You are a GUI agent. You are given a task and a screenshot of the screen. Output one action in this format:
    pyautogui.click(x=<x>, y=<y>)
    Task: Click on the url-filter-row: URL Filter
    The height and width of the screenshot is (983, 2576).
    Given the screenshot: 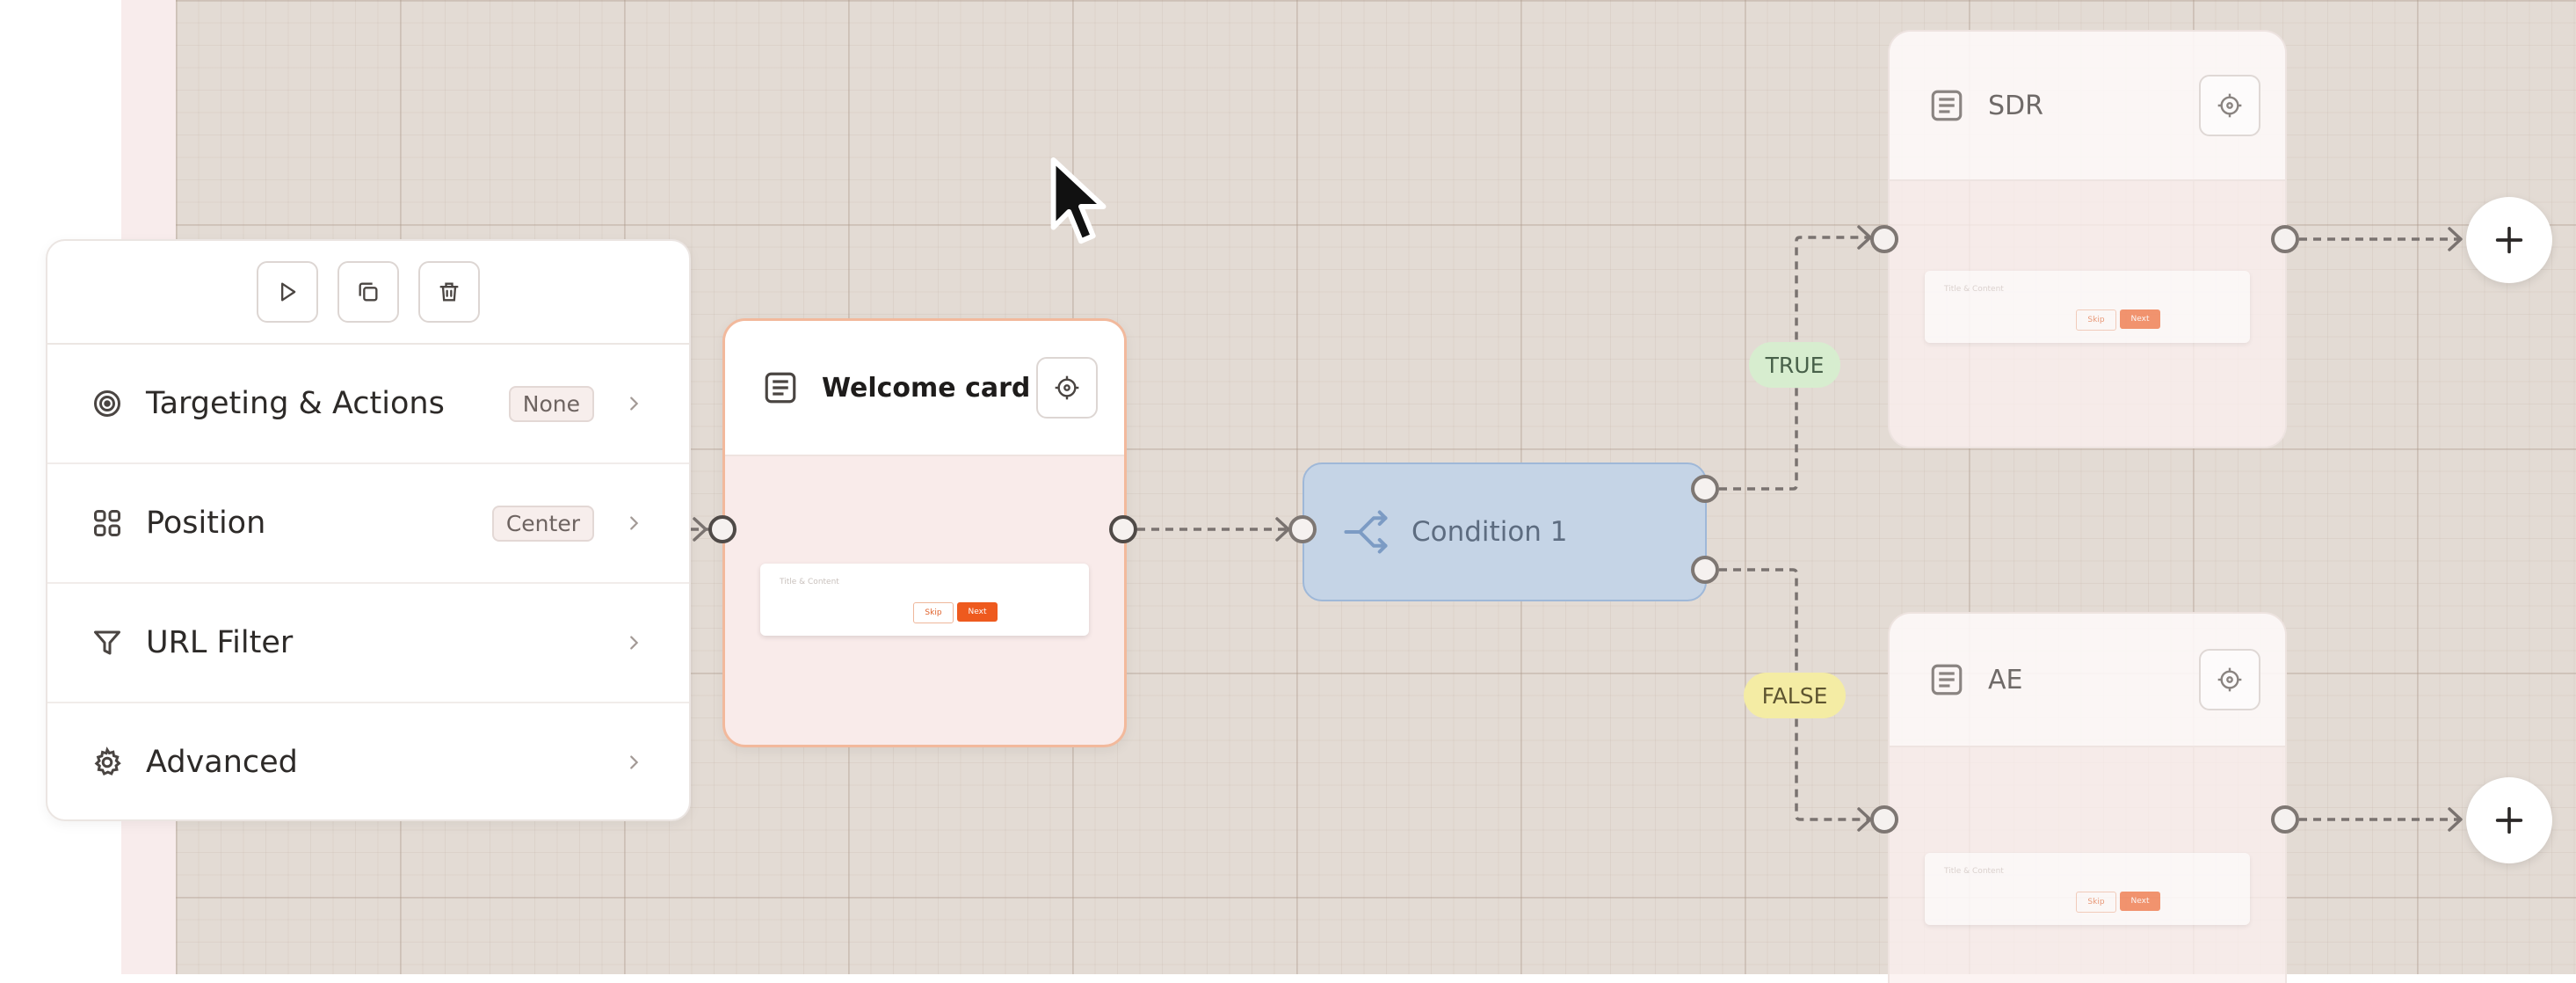 What is the action you would take?
    pyautogui.click(x=368, y=644)
    